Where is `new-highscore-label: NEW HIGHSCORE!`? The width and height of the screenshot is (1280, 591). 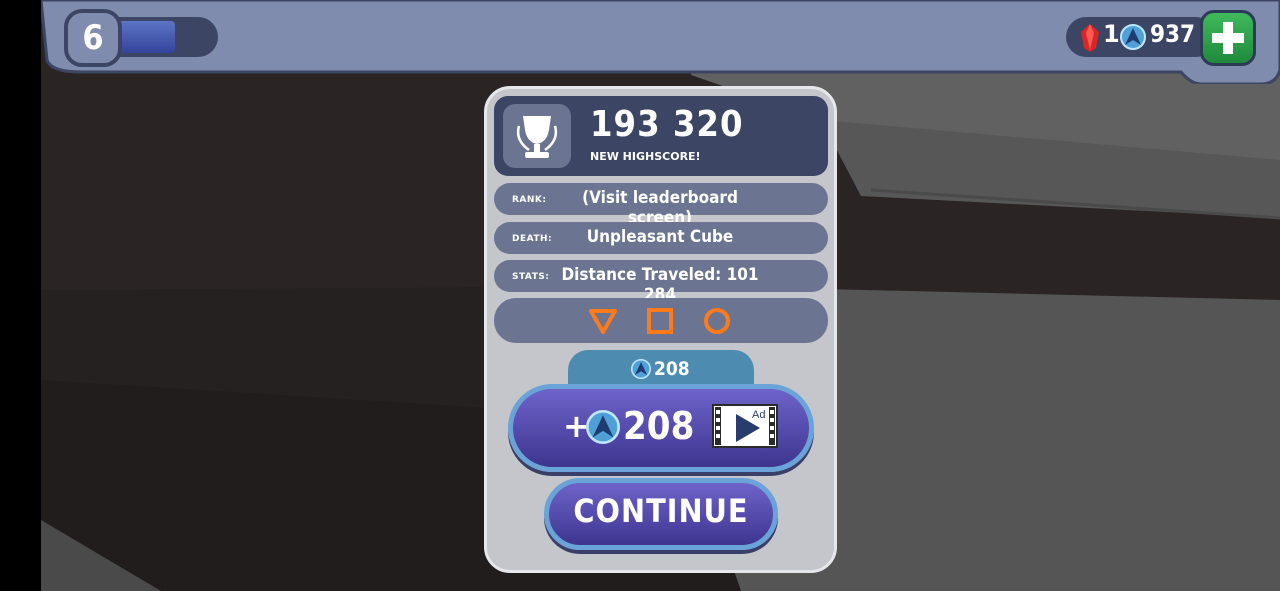
new-highscore-label: NEW HIGHSCORE! is located at coordinates (645, 156).